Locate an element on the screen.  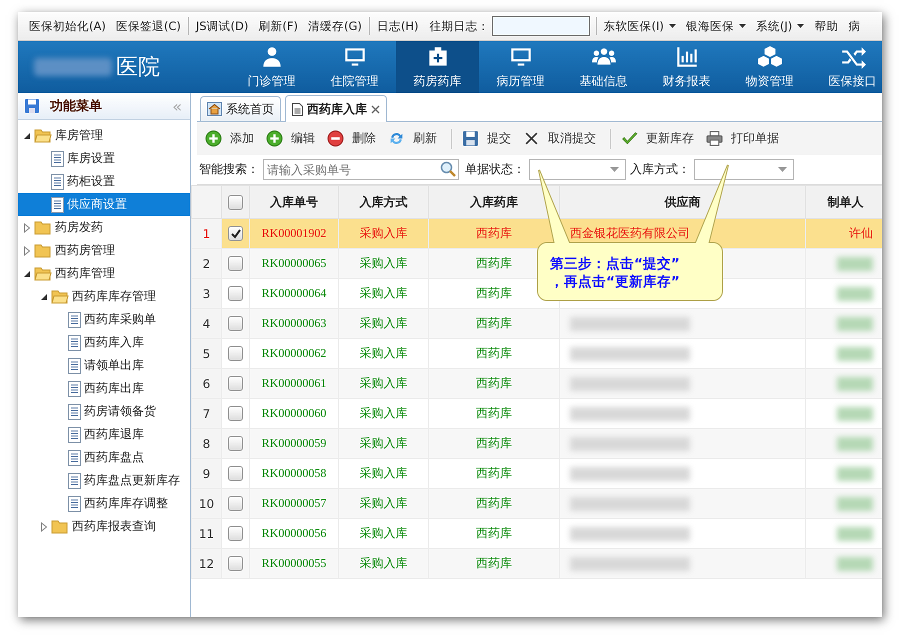
tree-item: 西药库入库 is located at coordinates (104, 342).